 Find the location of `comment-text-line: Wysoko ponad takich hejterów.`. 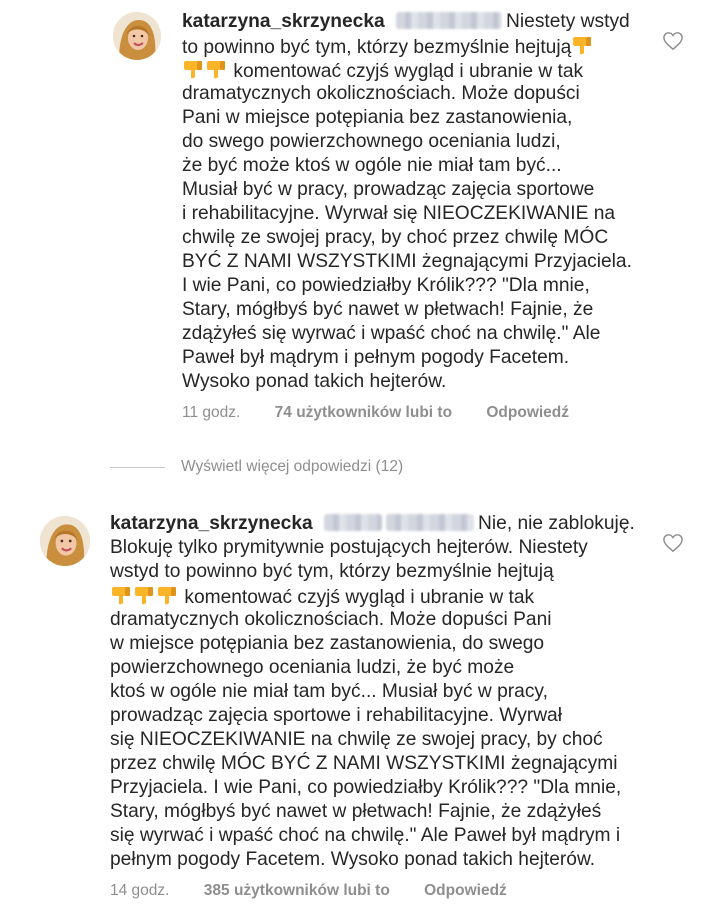

comment-text-line: Wysoko ponad takich hejterów. is located at coordinates (314, 381).